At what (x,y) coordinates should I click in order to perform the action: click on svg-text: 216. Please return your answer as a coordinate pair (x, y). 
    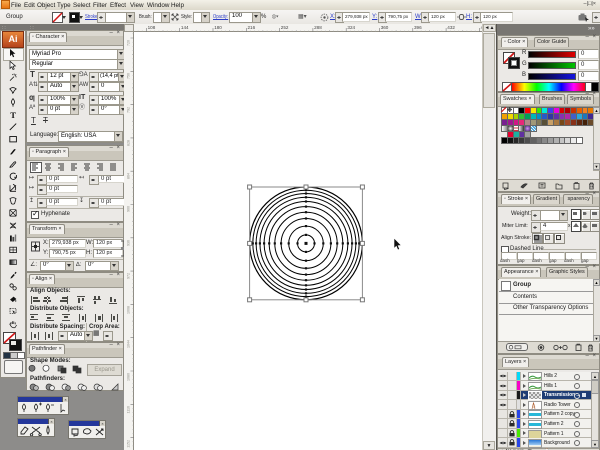
    Looking at the image, I should click on (252, 27).